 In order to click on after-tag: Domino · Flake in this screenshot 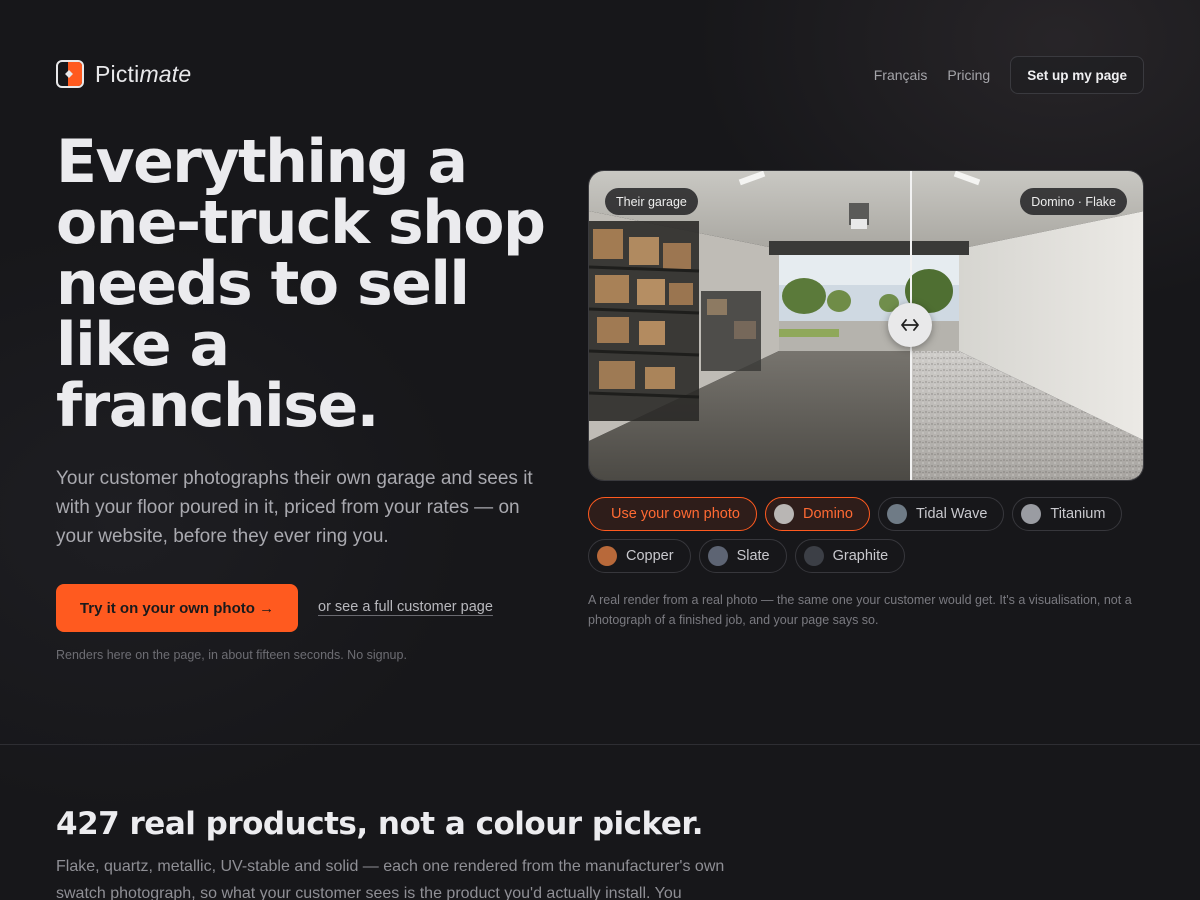, I will do `click(1073, 201)`.